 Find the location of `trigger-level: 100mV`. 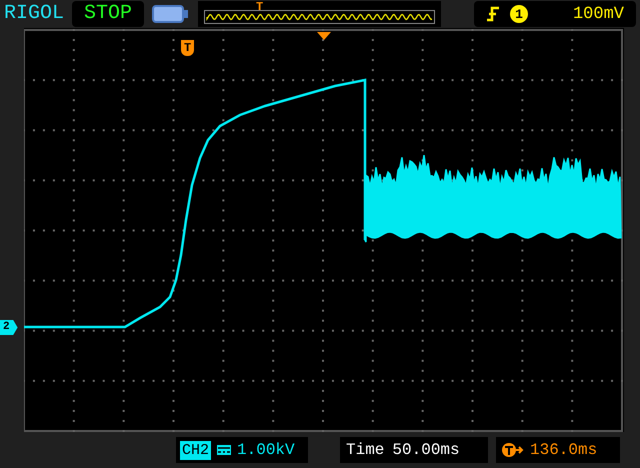

trigger-level: 100mV is located at coordinates (598, 14).